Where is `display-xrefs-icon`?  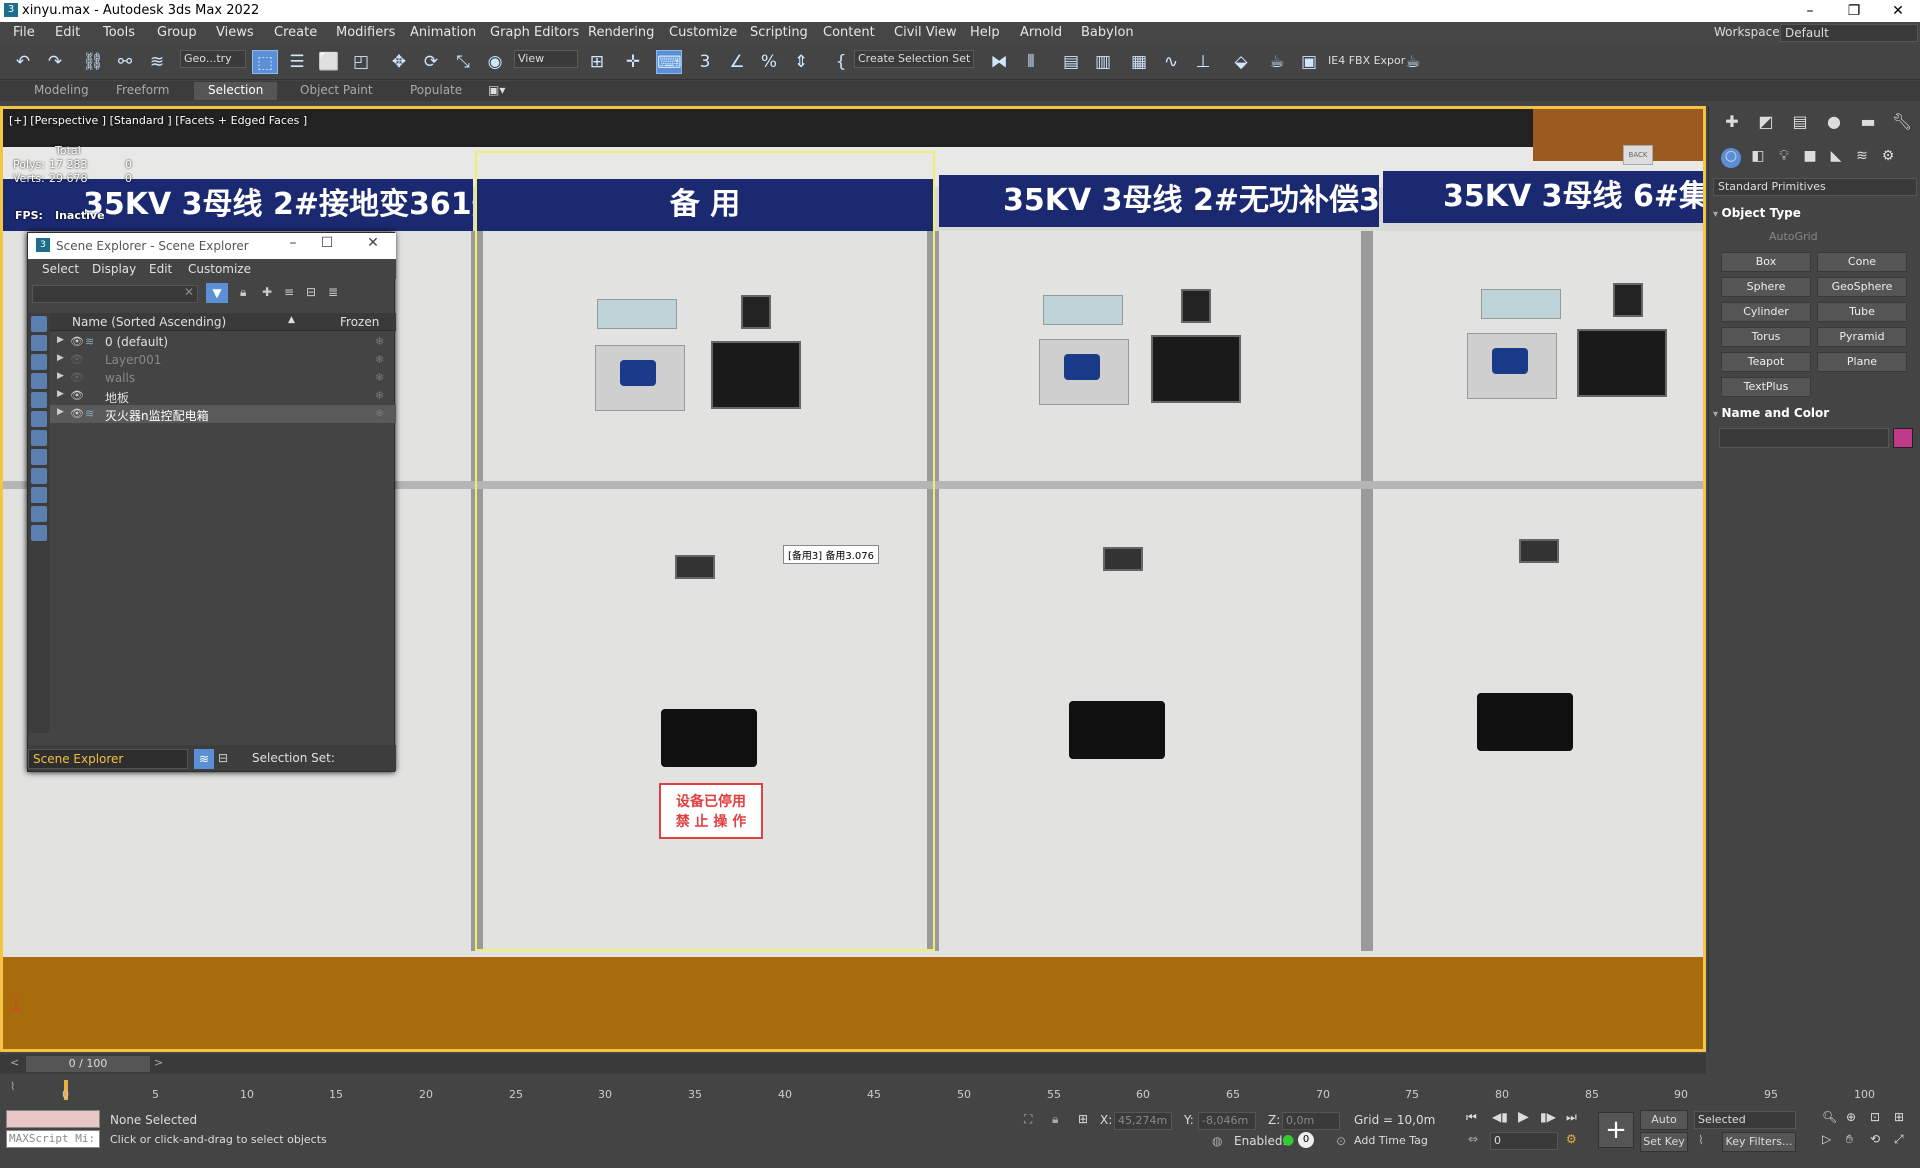 display-xrefs-icon is located at coordinates (39, 457).